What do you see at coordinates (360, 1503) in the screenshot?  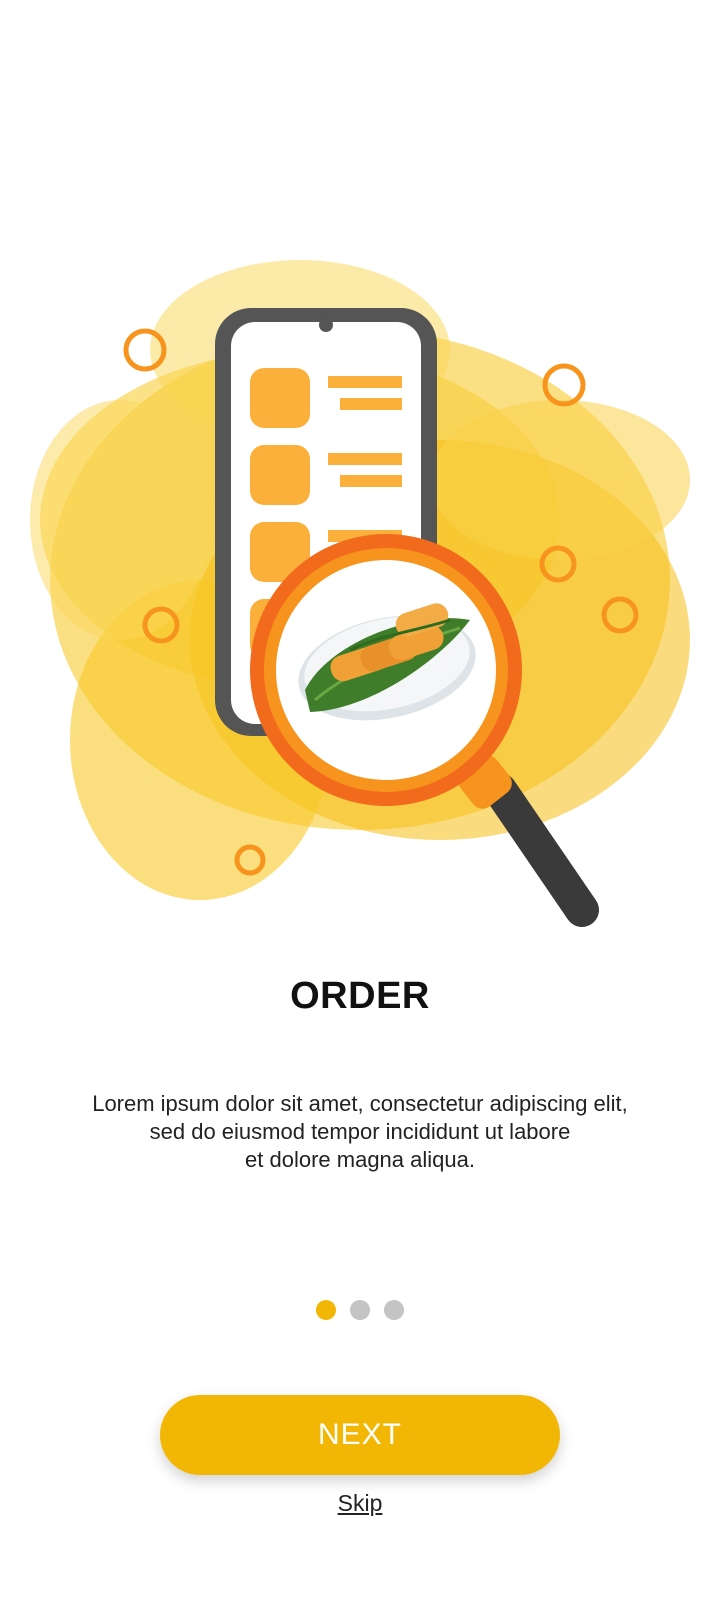 I see `skip-link: Skip` at bounding box center [360, 1503].